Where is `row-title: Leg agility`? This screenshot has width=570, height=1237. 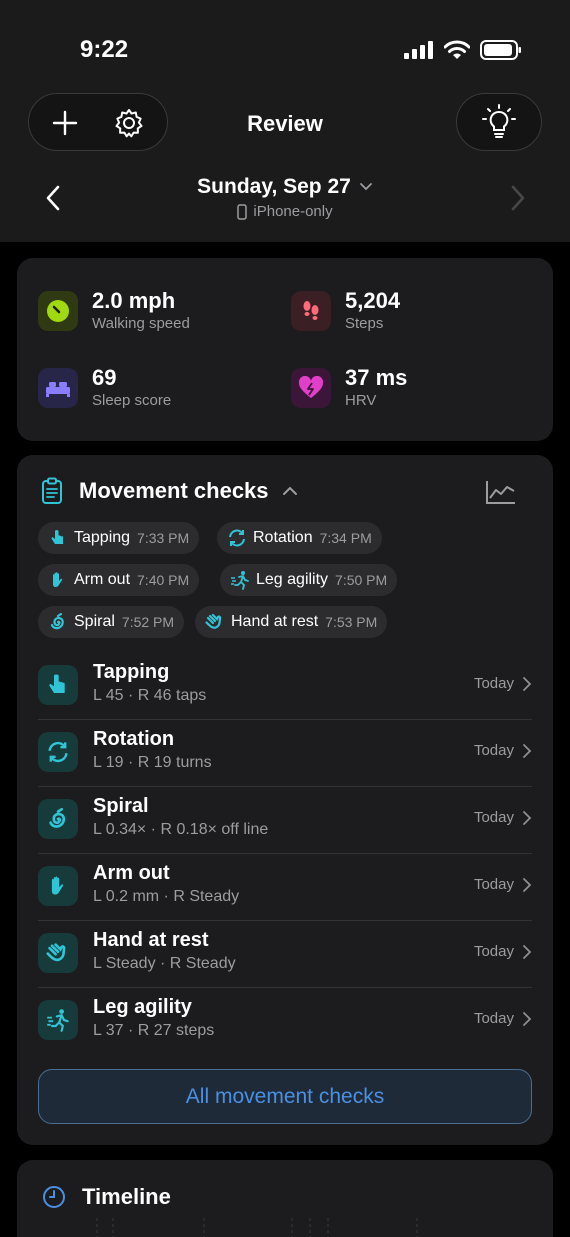
row-title: Leg agility is located at coordinates (142, 1007).